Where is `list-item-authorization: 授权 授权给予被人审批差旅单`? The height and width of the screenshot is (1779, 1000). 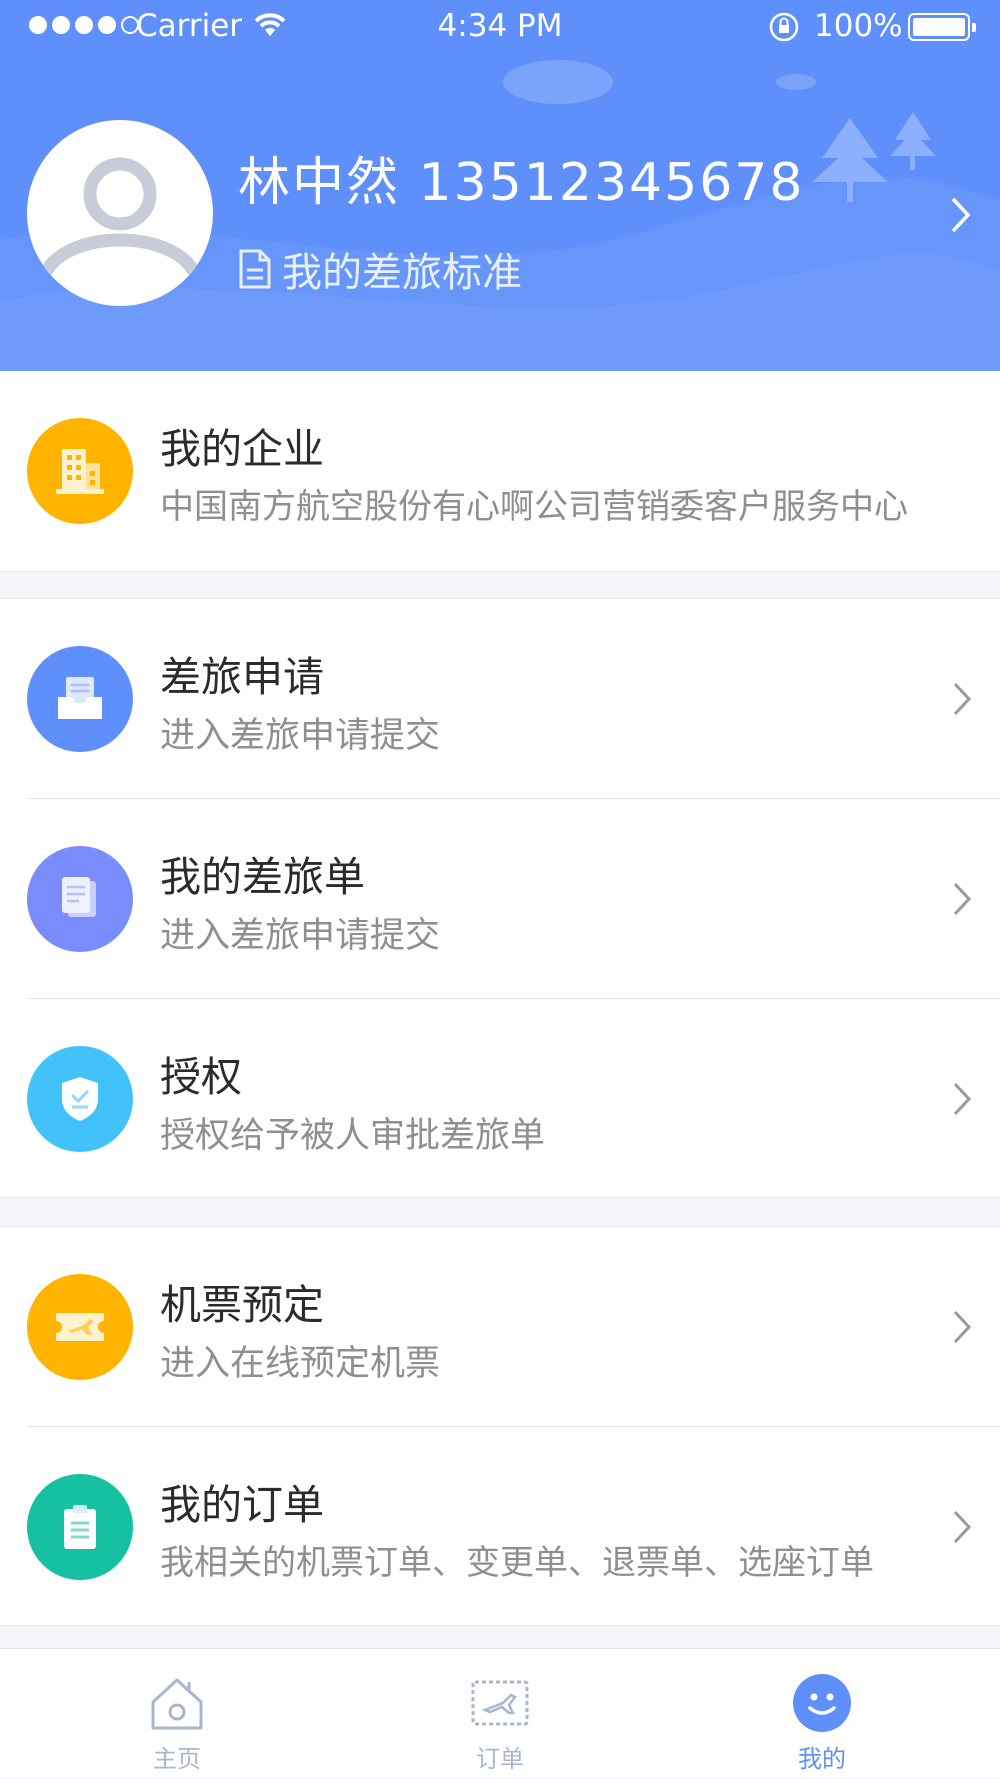
list-item-authorization: 授权 授权给予被人审批差旅单 is located at coordinates (500, 1099).